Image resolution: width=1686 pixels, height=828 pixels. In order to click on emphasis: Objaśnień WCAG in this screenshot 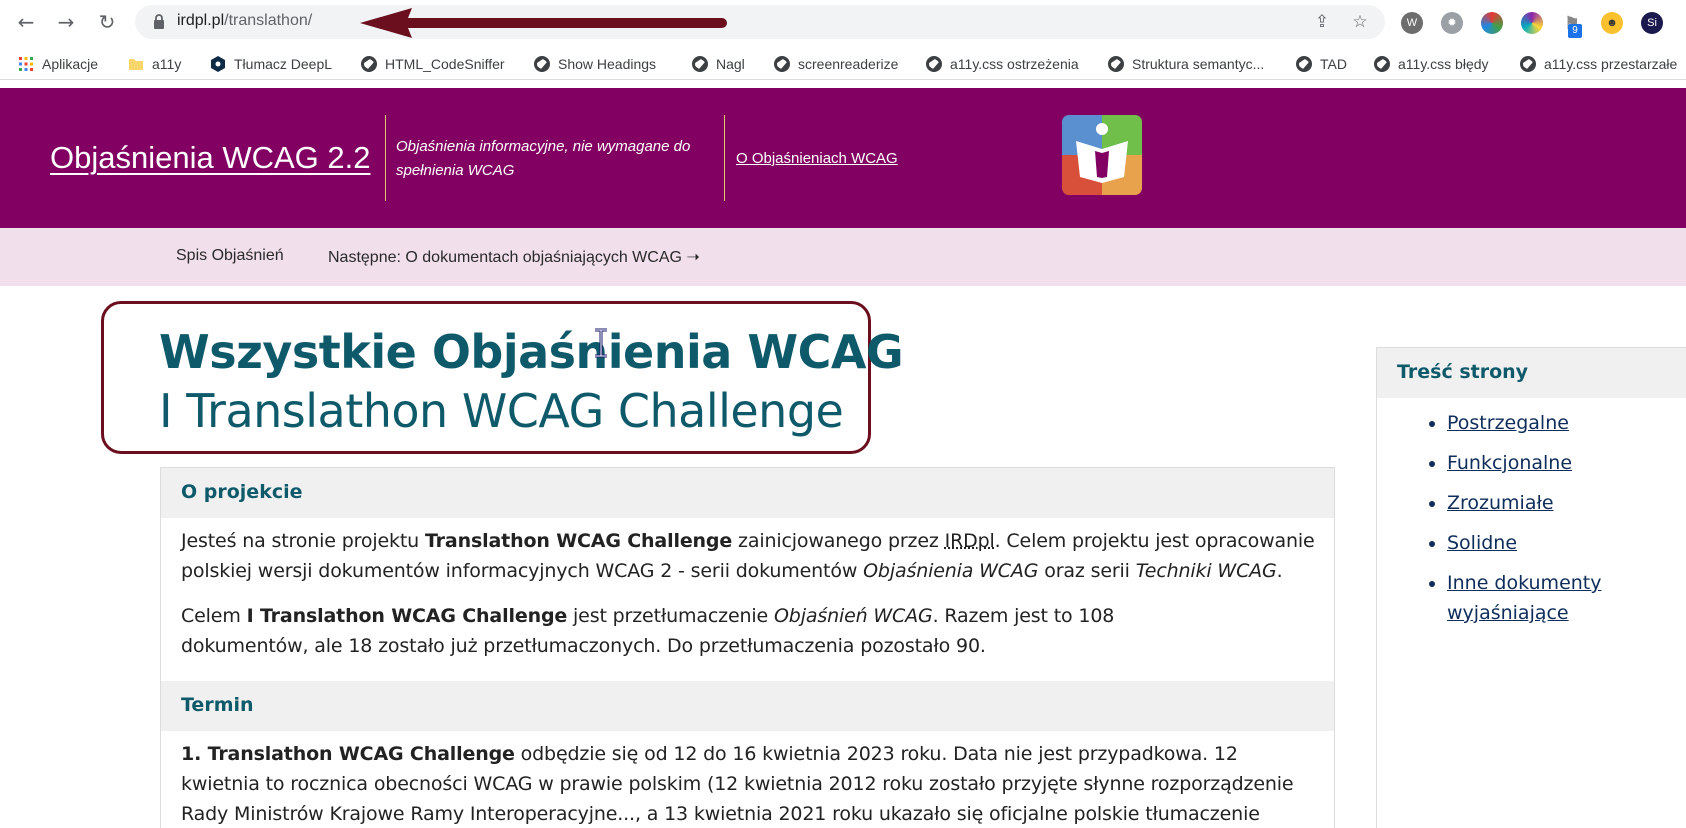, I will do `click(853, 616)`.